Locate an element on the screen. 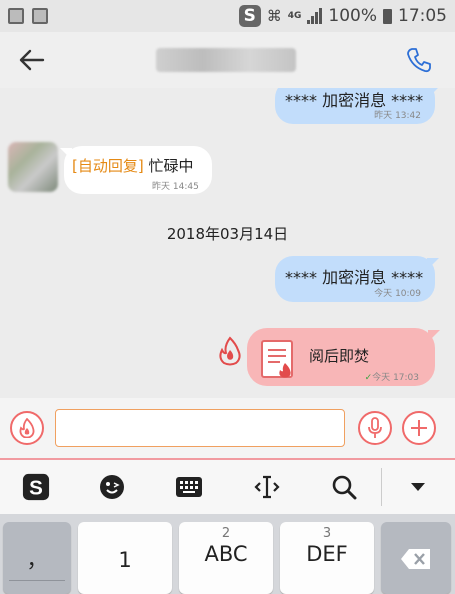 The width and height of the screenshot is (455, 594). avatar is located at coordinates (33, 167).